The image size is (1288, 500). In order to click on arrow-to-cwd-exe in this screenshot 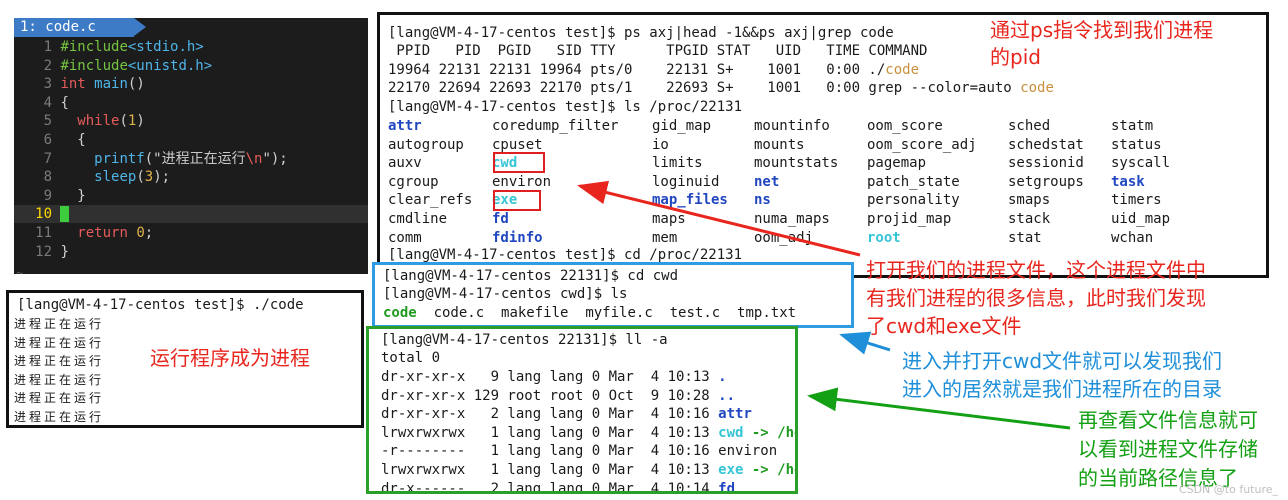, I will do `click(719, 218)`.